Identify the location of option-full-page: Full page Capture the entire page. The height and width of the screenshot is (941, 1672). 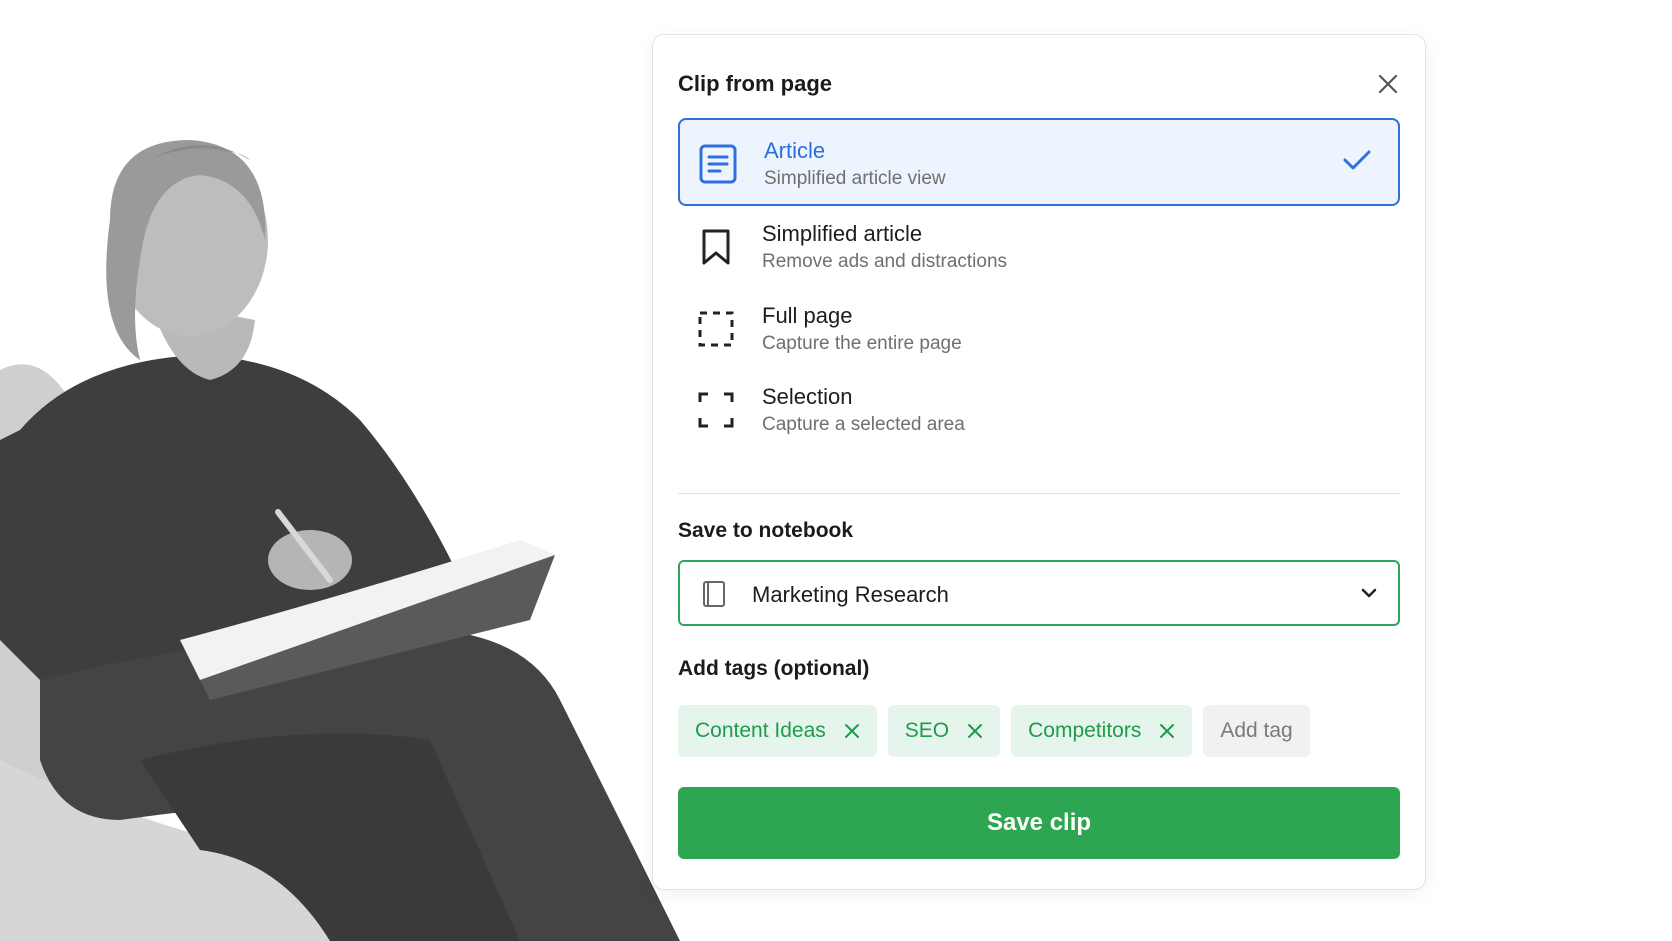
(1039, 329).